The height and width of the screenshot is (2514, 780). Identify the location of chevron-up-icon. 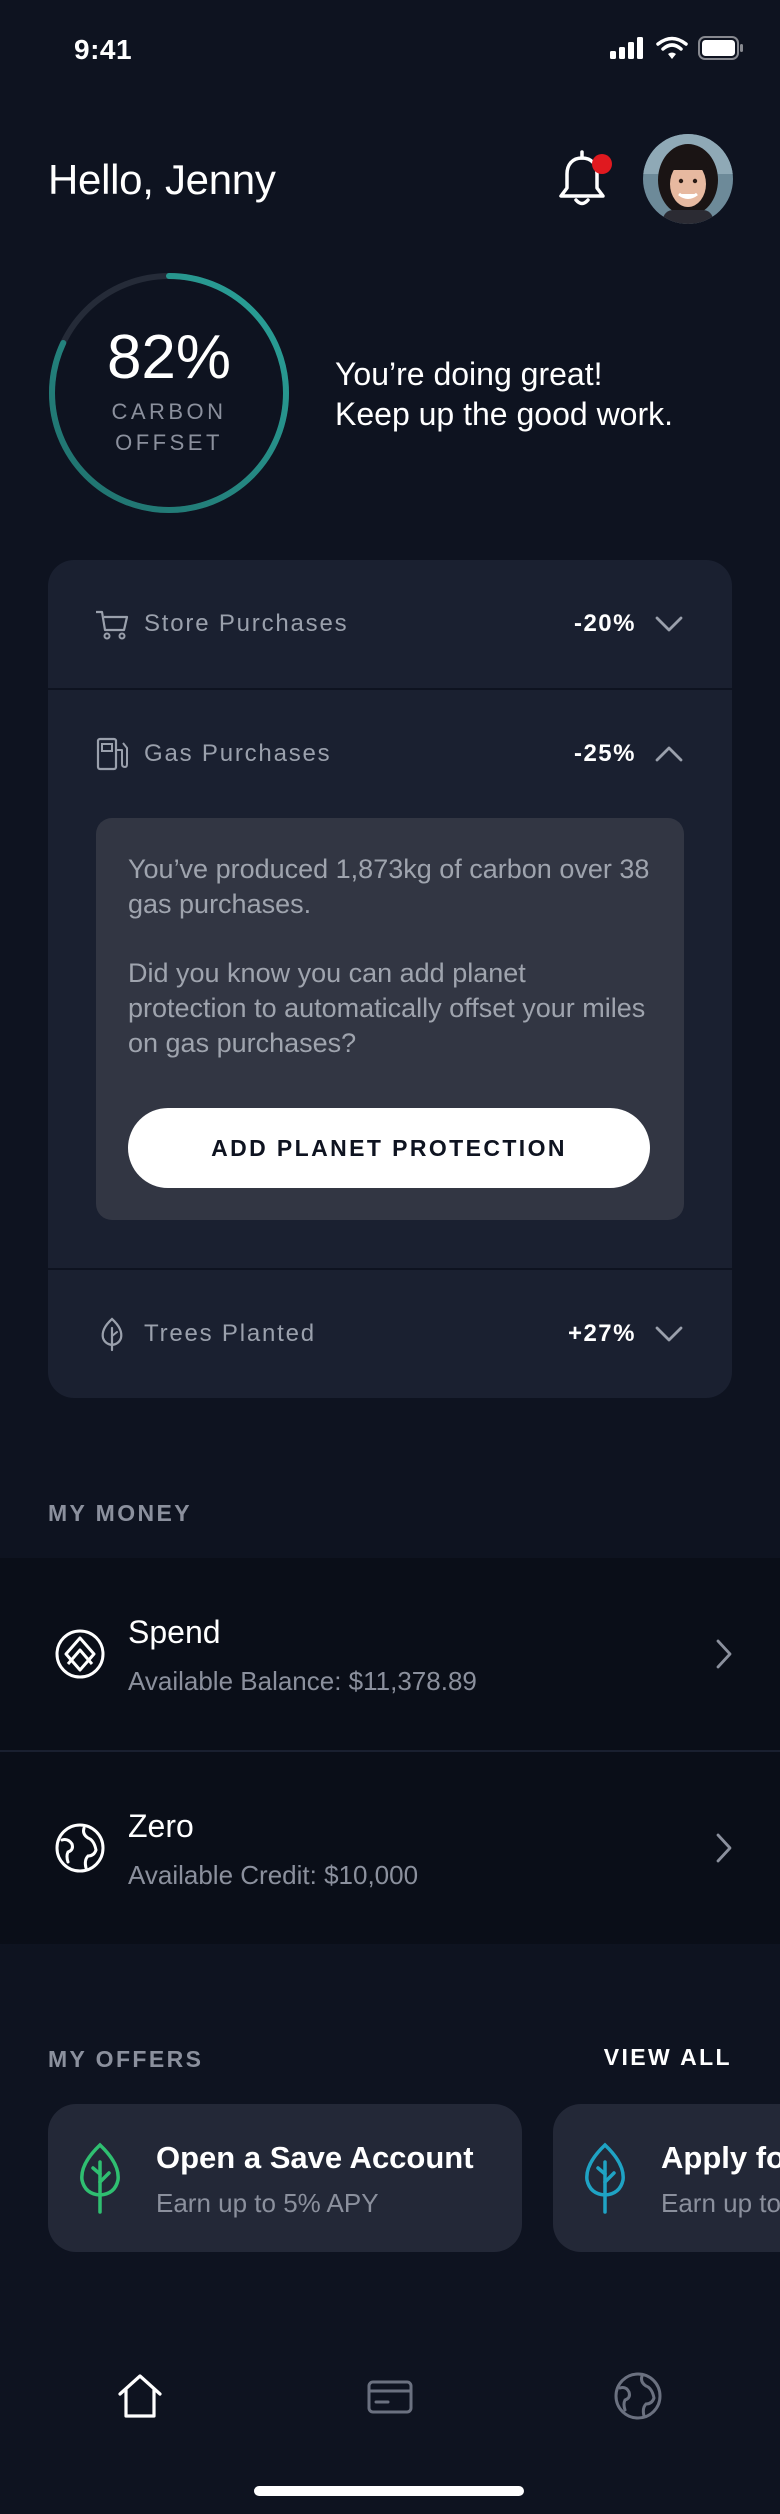
(669, 754).